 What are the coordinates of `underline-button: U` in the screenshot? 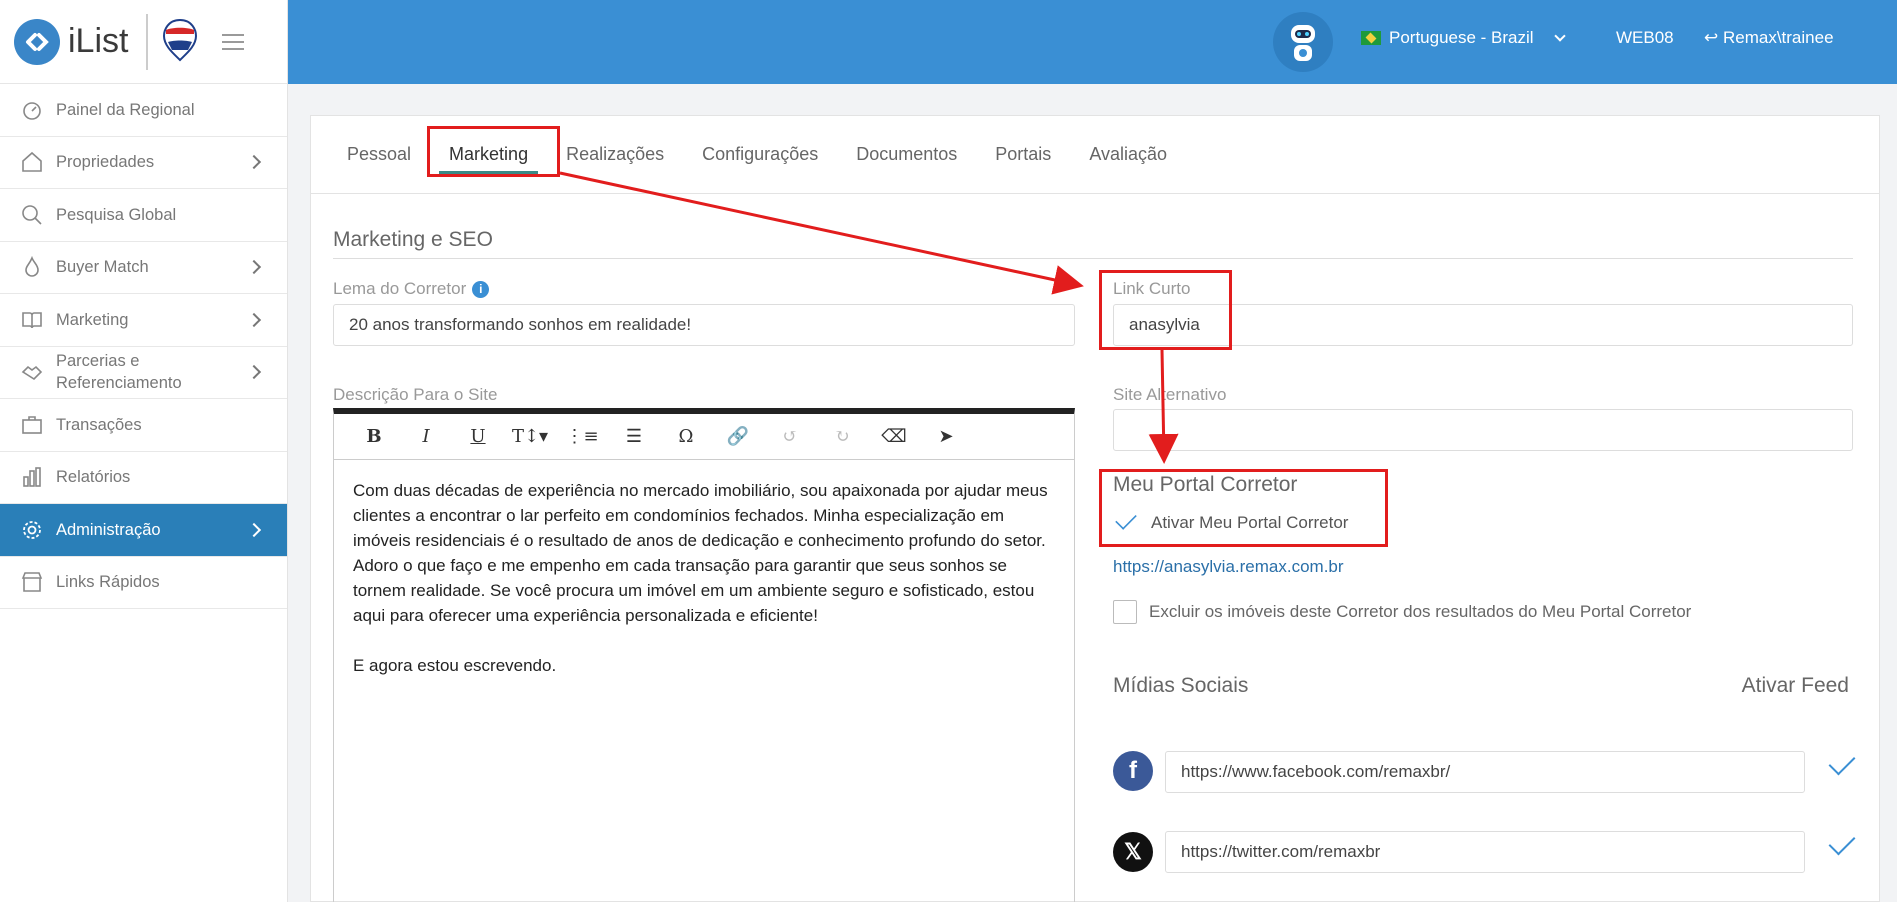 It's located at (478, 436).